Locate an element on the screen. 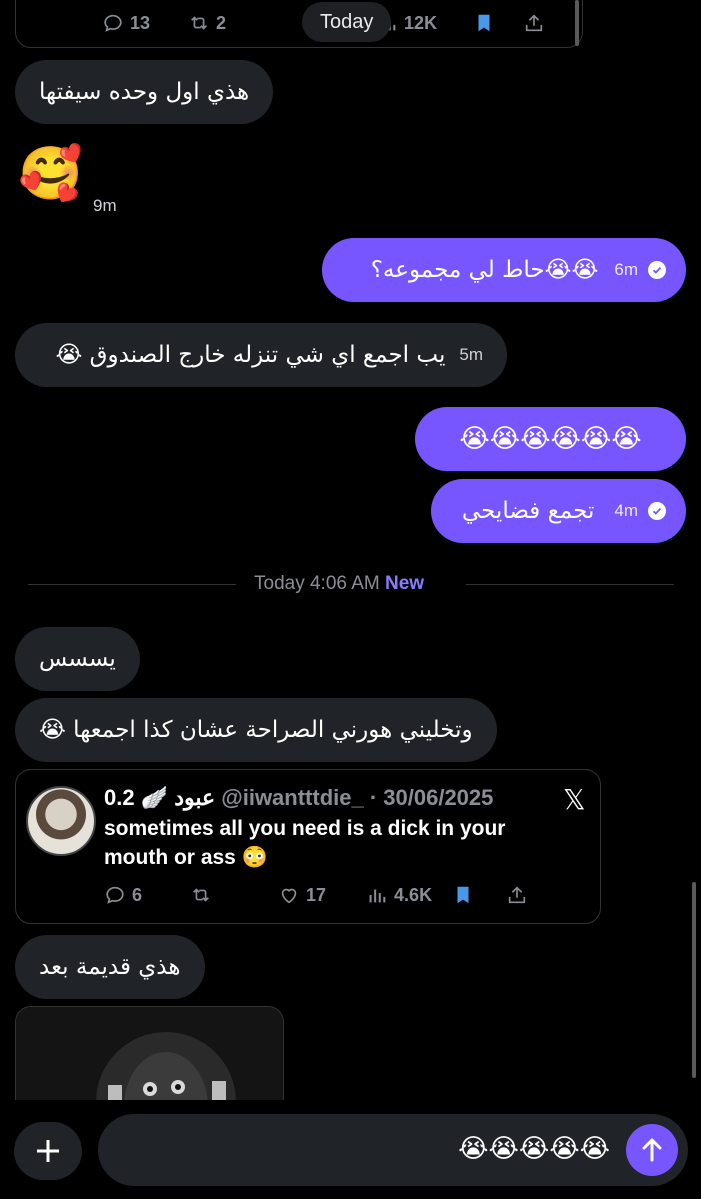 The width and height of the screenshot is (701, 1199). arrow-up-icon is located at coordinates (652, 1150).